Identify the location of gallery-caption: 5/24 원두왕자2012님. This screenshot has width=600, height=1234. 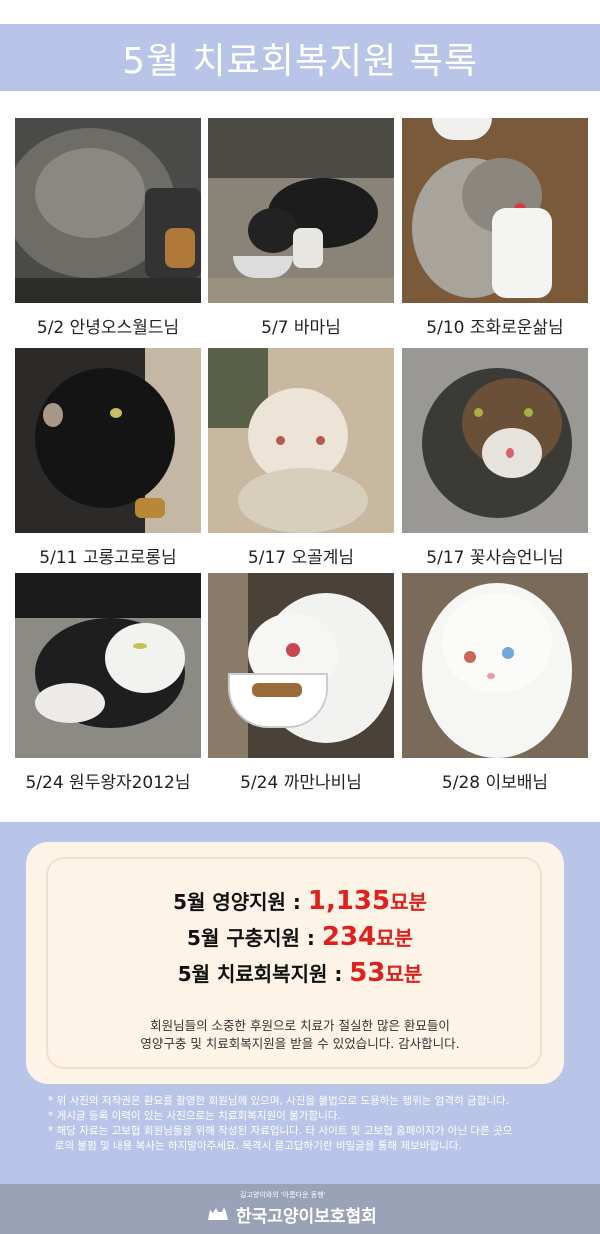
(108, 783).